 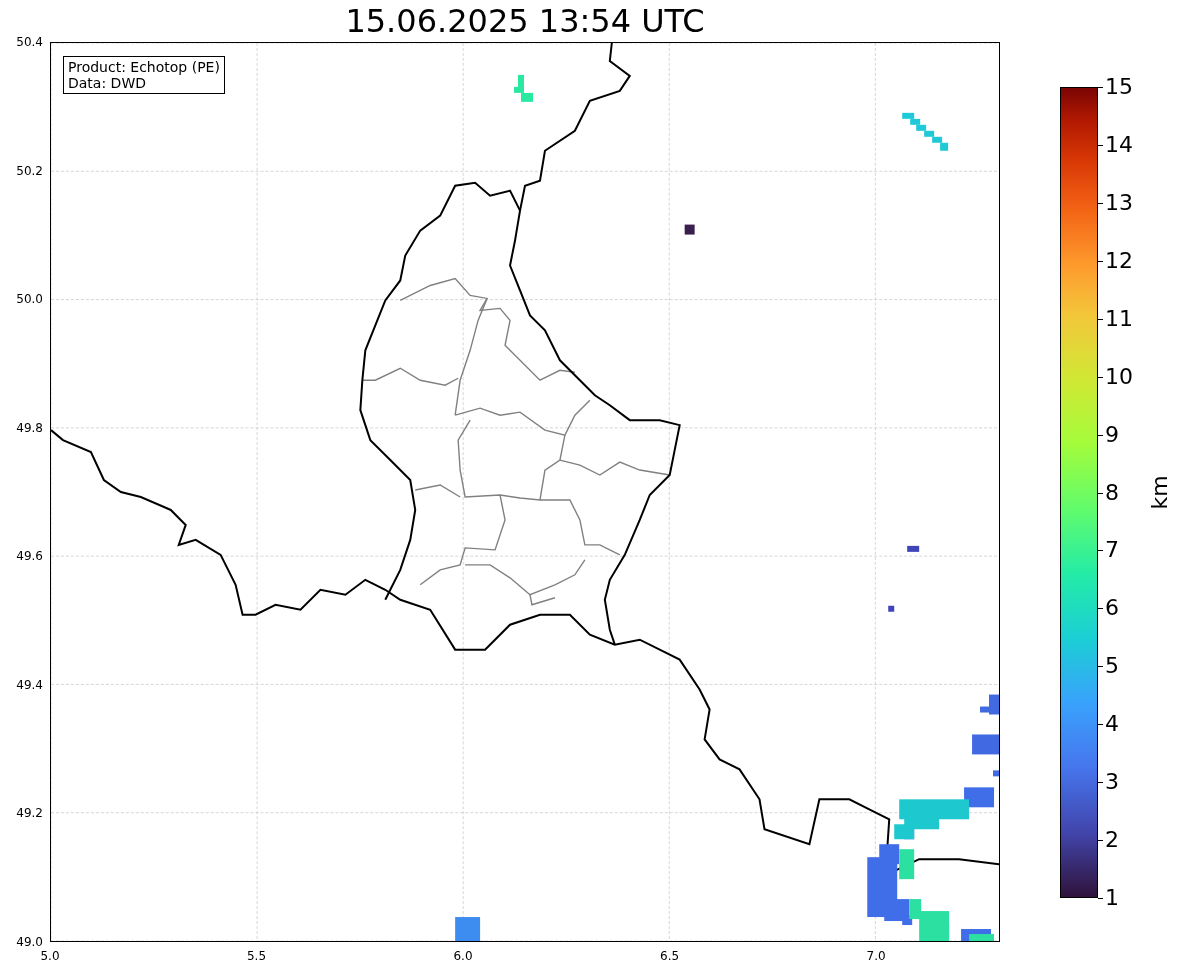 What do you see at coordinates (29, 170) in the screenshot?
I see `y-tick-label: 50.2` at bounding box center [29, 170].